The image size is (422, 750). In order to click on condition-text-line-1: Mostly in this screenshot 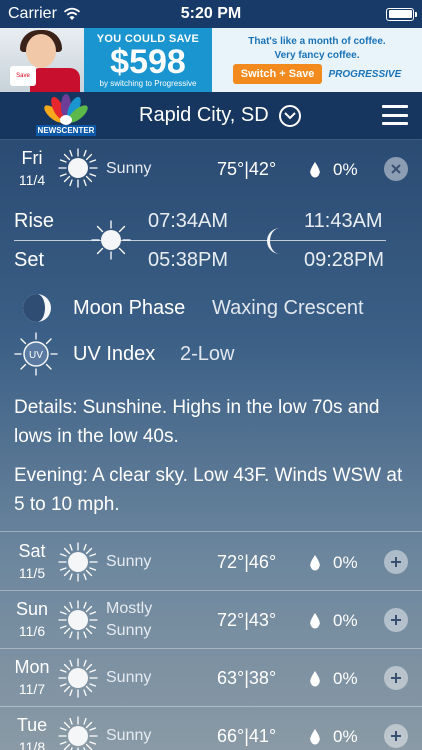, I will do `click(129, 608)`.